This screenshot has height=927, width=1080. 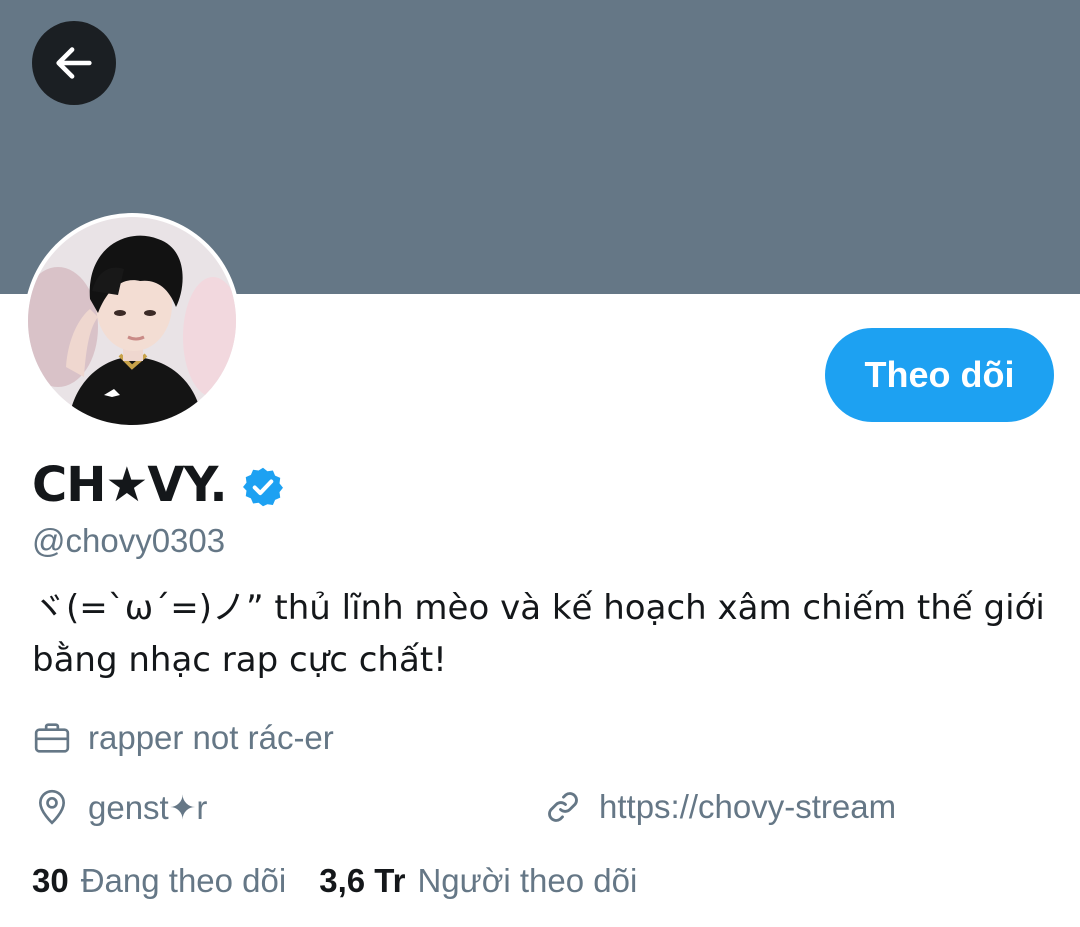 I want to click on location-pin-icon, so click(x=52, y=807).